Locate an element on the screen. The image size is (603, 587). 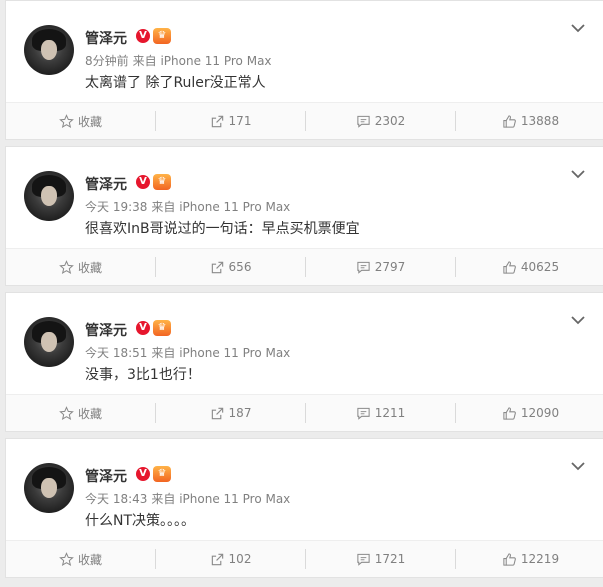
repost-button: 171 is located at coordinates (230, 121).